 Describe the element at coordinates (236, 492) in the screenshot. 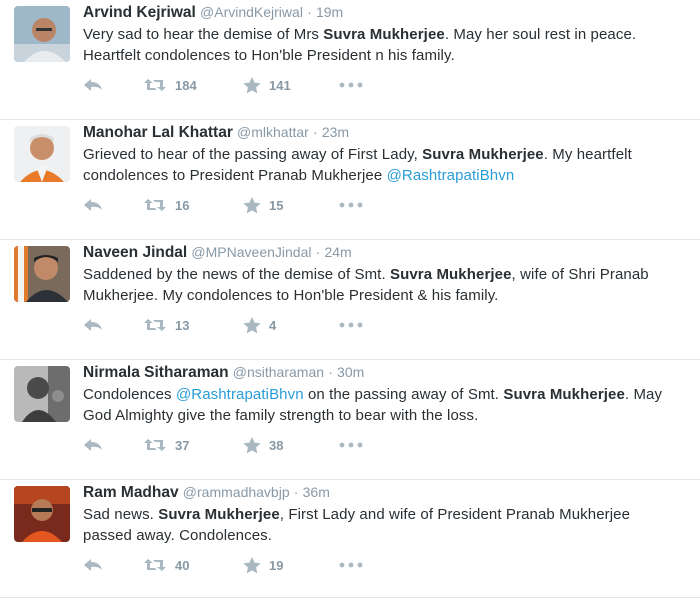

I see `author-handle: @rammadhavbjp` at that location.